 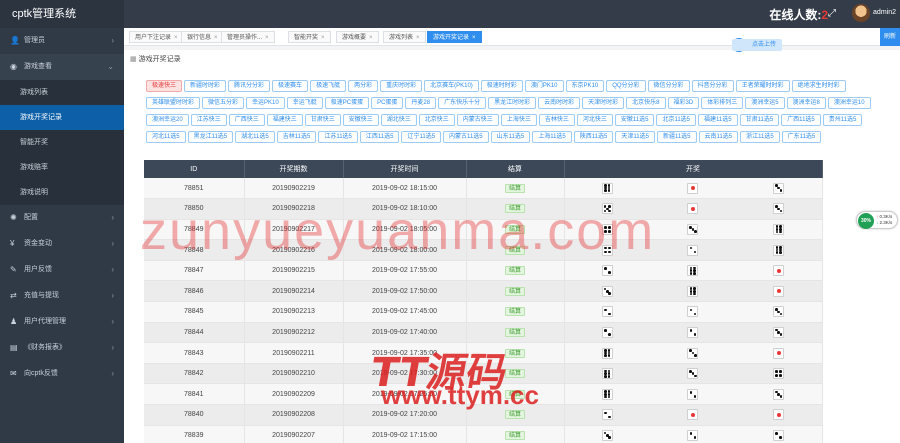 What do you see at coordinates (676, 120) in the screenshot?
I see `game-filter-button: 北京11选5` at bounding box center [676, 120].